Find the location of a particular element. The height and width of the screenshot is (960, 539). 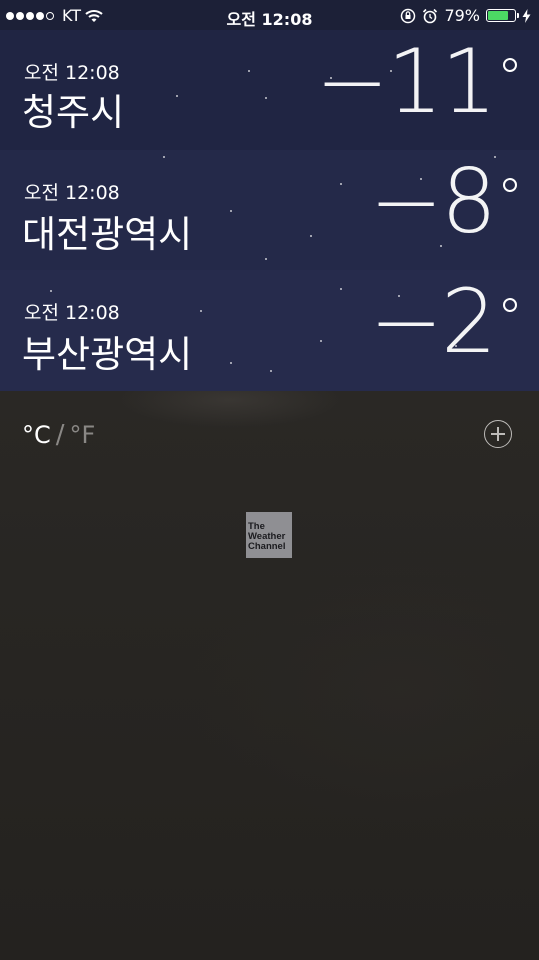

unit-fahrenheit: °F is located at coordinates (83, 435).